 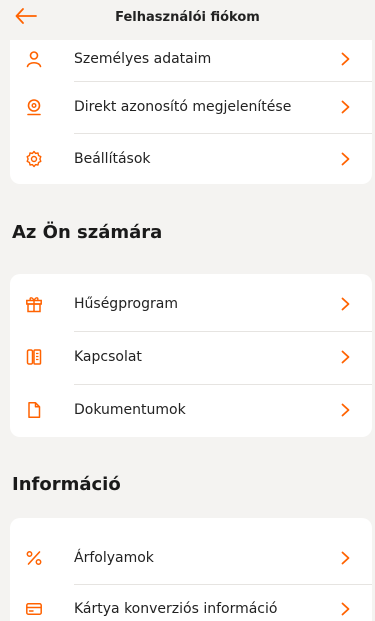 I want to click on menu-item-documents: Dokumentumok, so click(x=191, y=410).